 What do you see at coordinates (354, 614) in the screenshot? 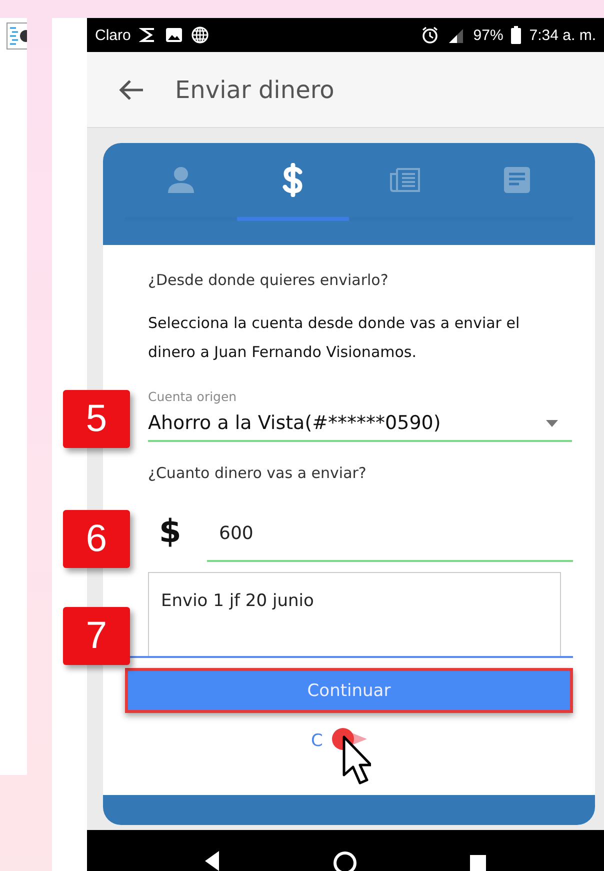
I see `note-field: Envio 1 jf 20 junio` at bounding box center [354, 614].